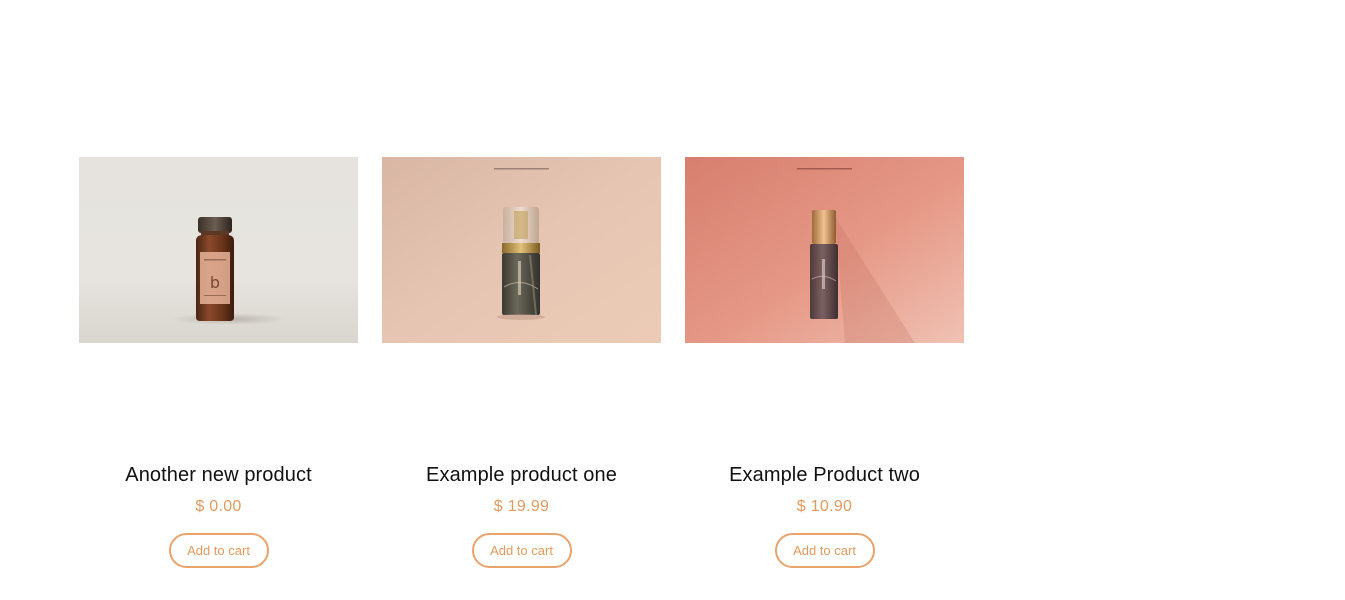 This screenshot has width=1345, height=600. I want to click on roller-bottle-image, so click(824, 250).